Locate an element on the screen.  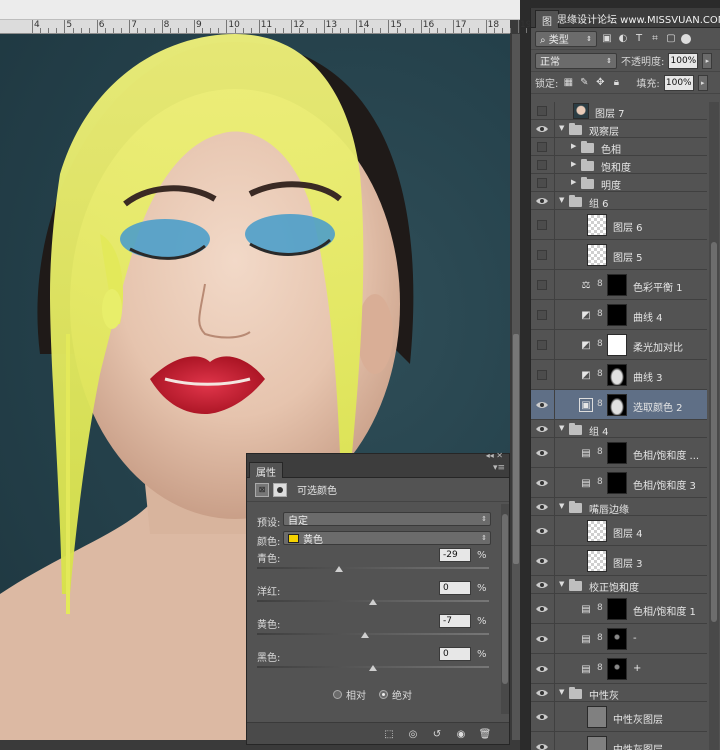
layer-row: ⚖ 8 色彩平衡 1 is located at coordinates (619, 285).